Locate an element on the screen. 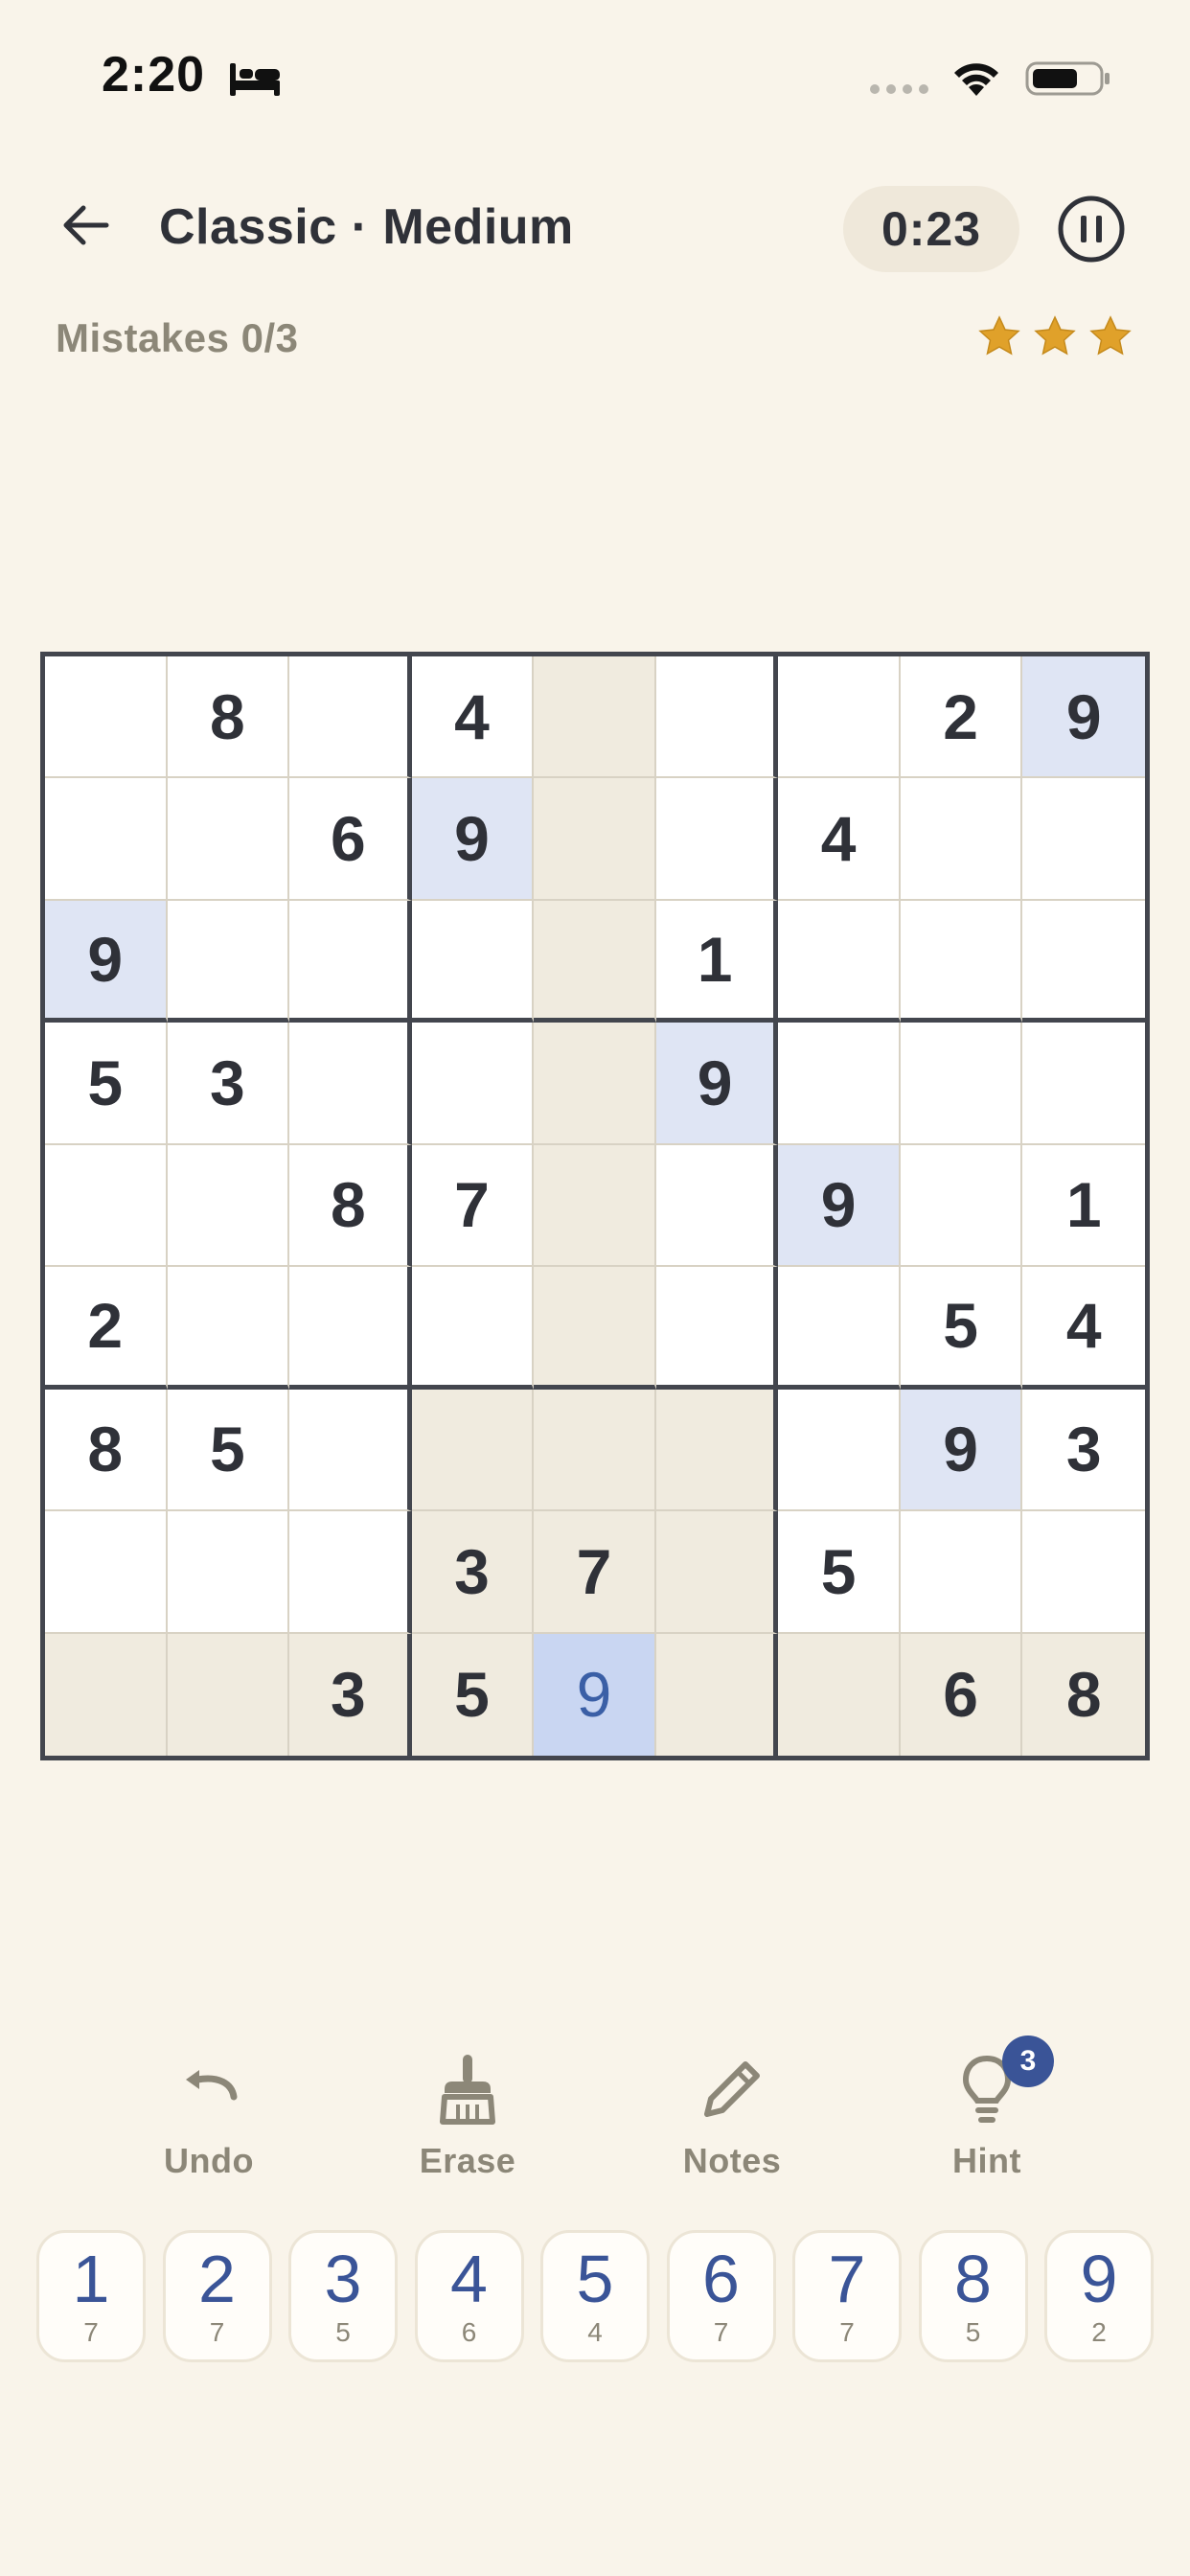 This screenshot has height=2576, width=1190. sudoku-cell-r7c5 is located at coordinates (595, 1450).